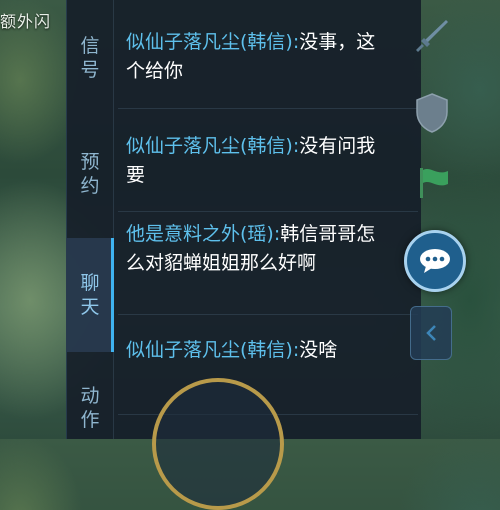 This screenshot has height=510, width=500. I want to click on tab-chat-char-2: 天, so click(90, 307).